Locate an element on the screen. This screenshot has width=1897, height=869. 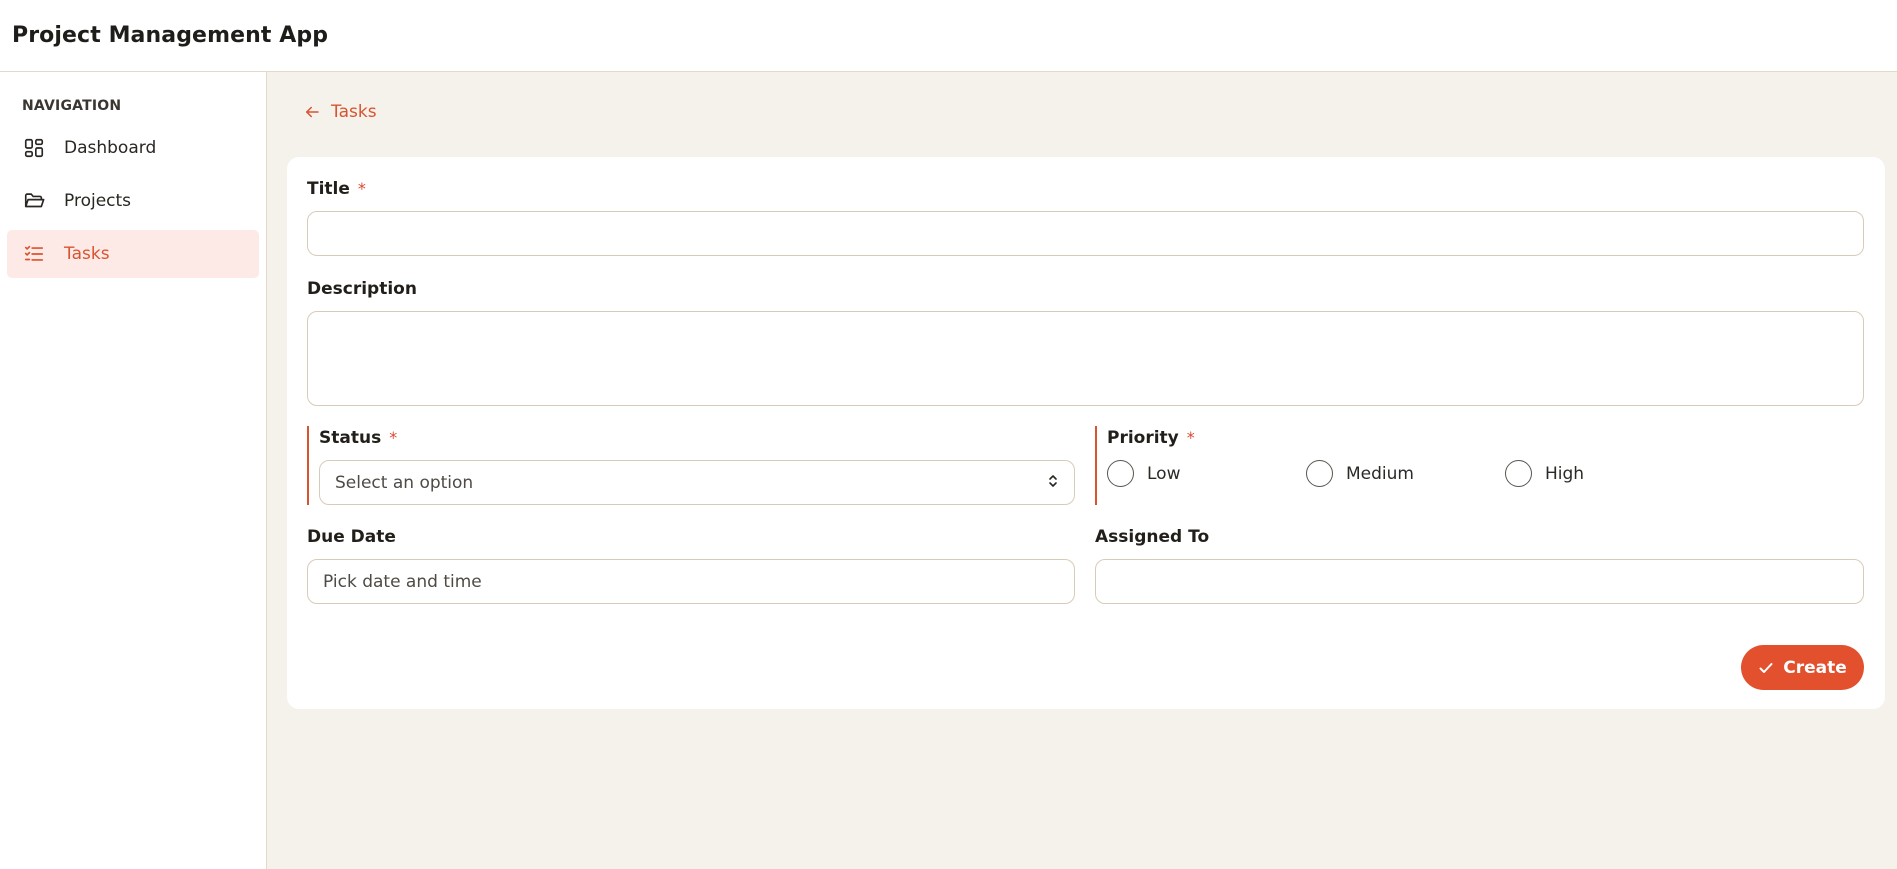
top-bar: Project Management App is located at coordinates (948, 36).